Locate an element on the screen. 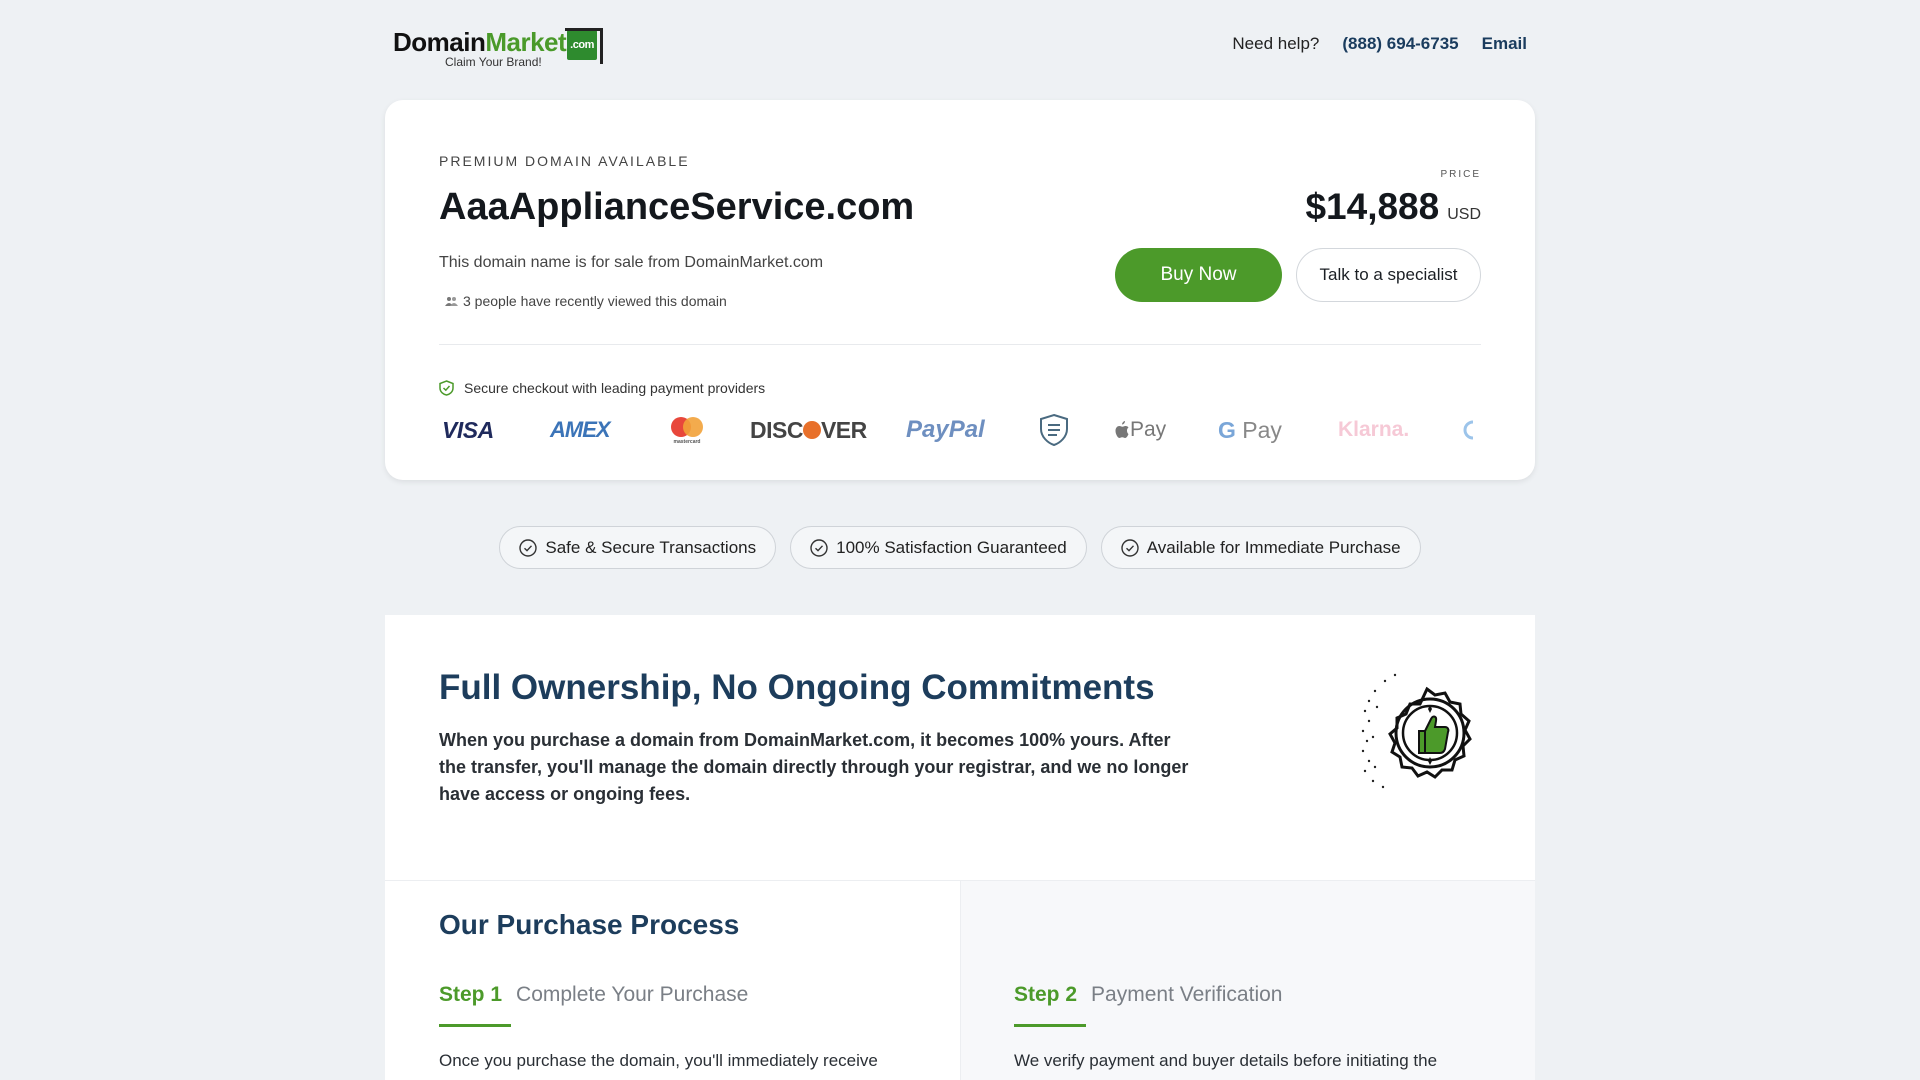 This screenshot has width=1920, height=1080. need-help-label: Need help? is located at coordinates (1276, 43).